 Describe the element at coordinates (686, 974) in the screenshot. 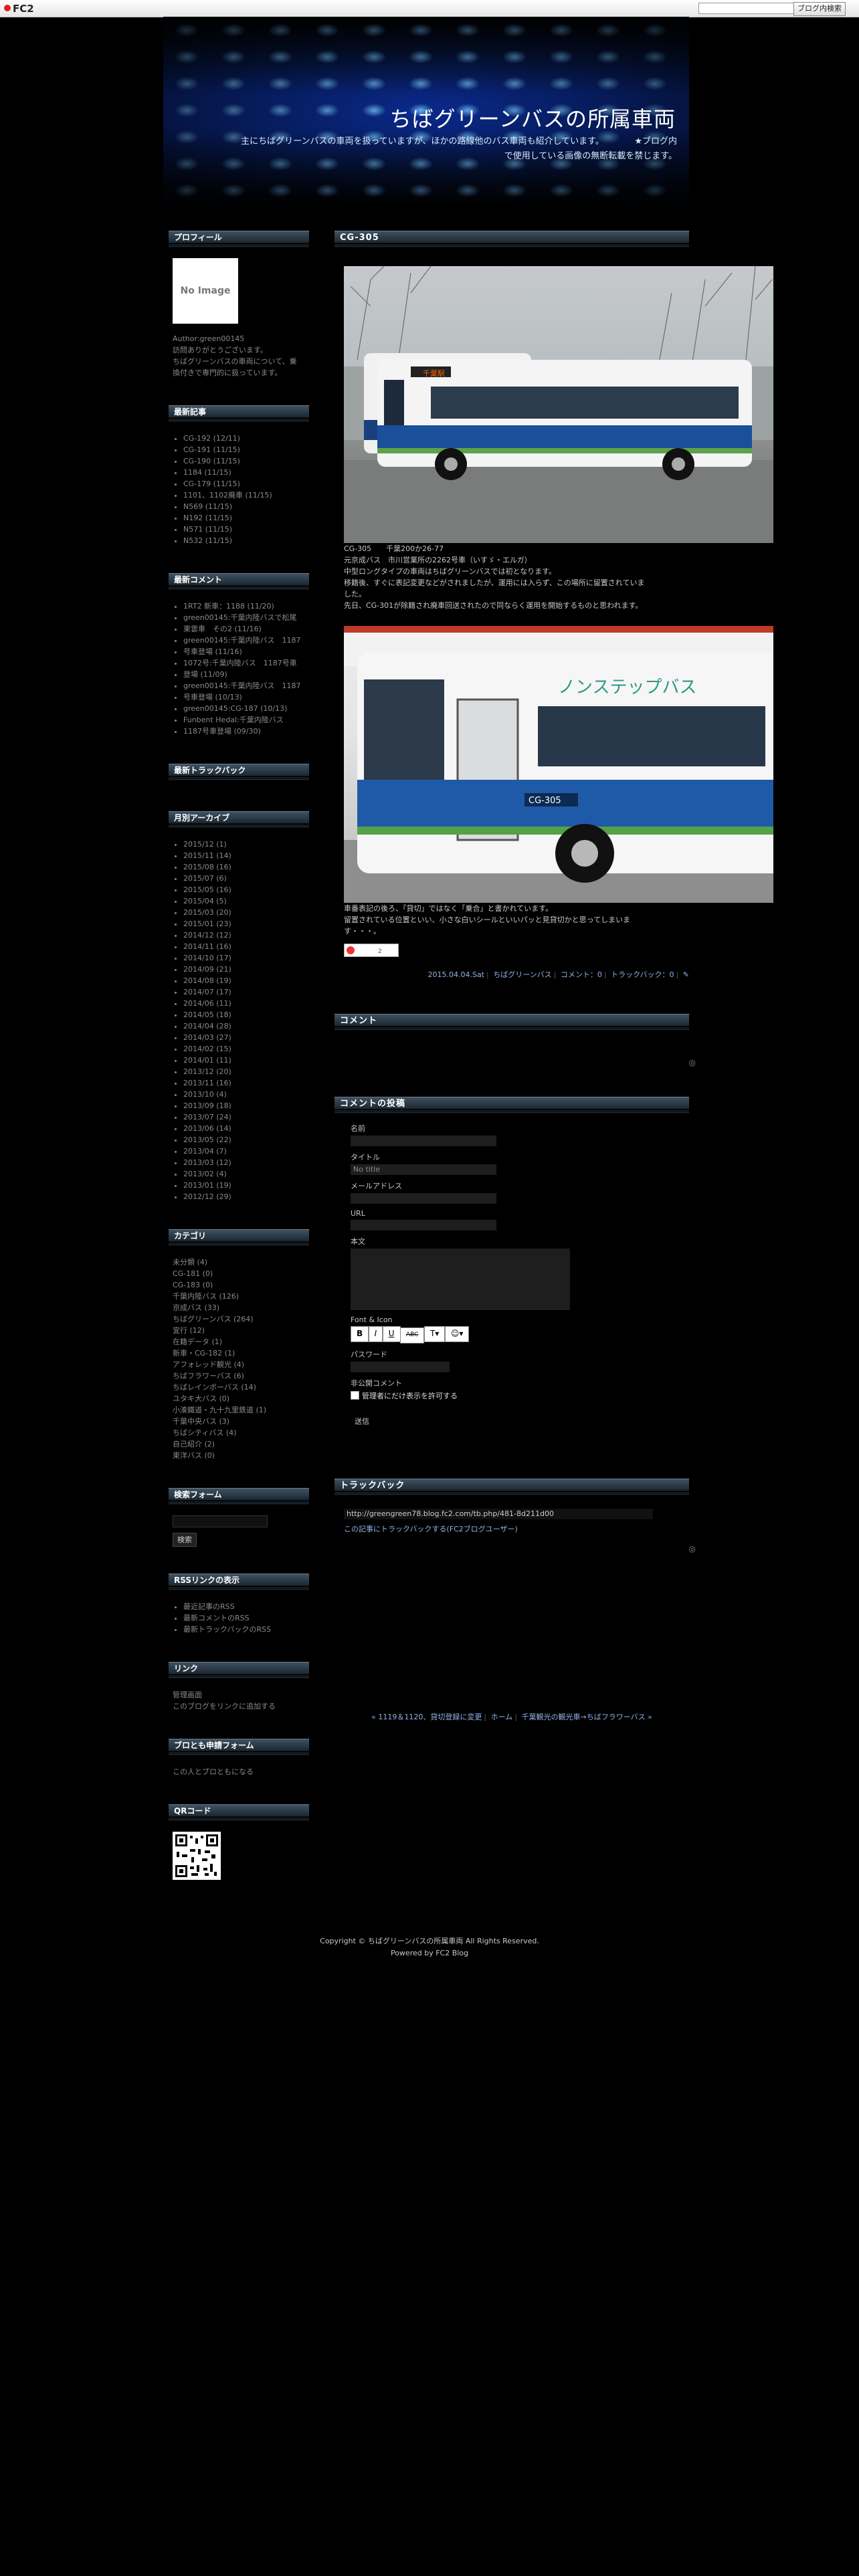

I see `edit-icon: ✎` at that location.